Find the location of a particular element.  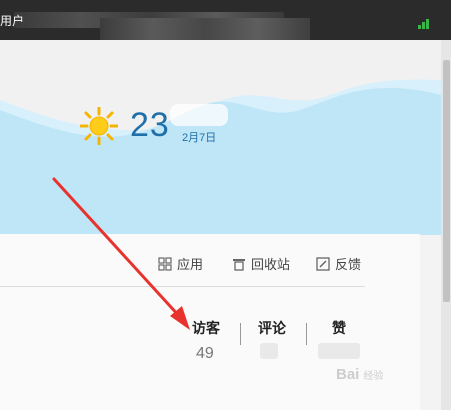

user-label: 用户 is located at coordinates (12, 21).